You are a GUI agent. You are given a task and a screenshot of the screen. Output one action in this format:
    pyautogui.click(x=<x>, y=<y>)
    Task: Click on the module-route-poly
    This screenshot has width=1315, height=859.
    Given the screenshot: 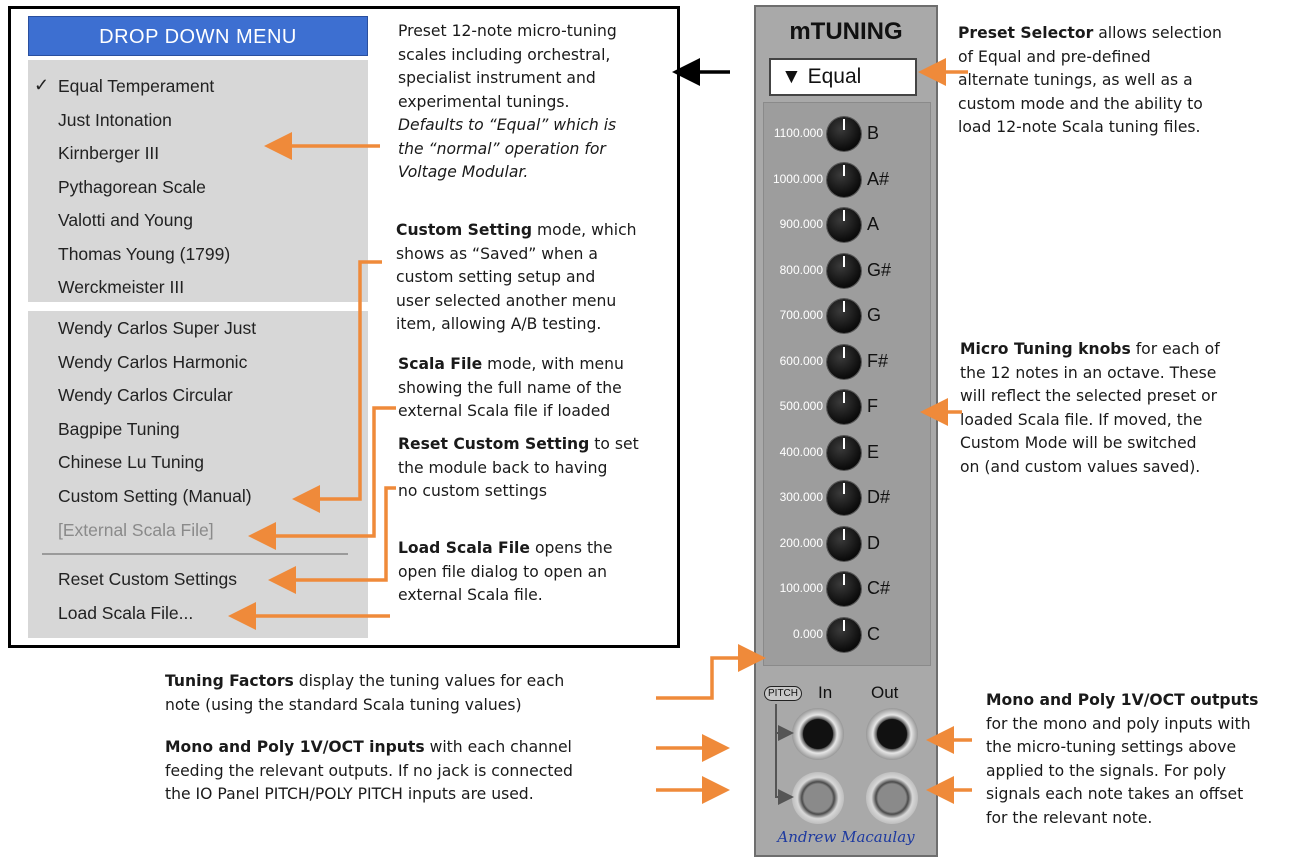 What is the action you would take?
    pyautogui.click(x=784, y=754)
    